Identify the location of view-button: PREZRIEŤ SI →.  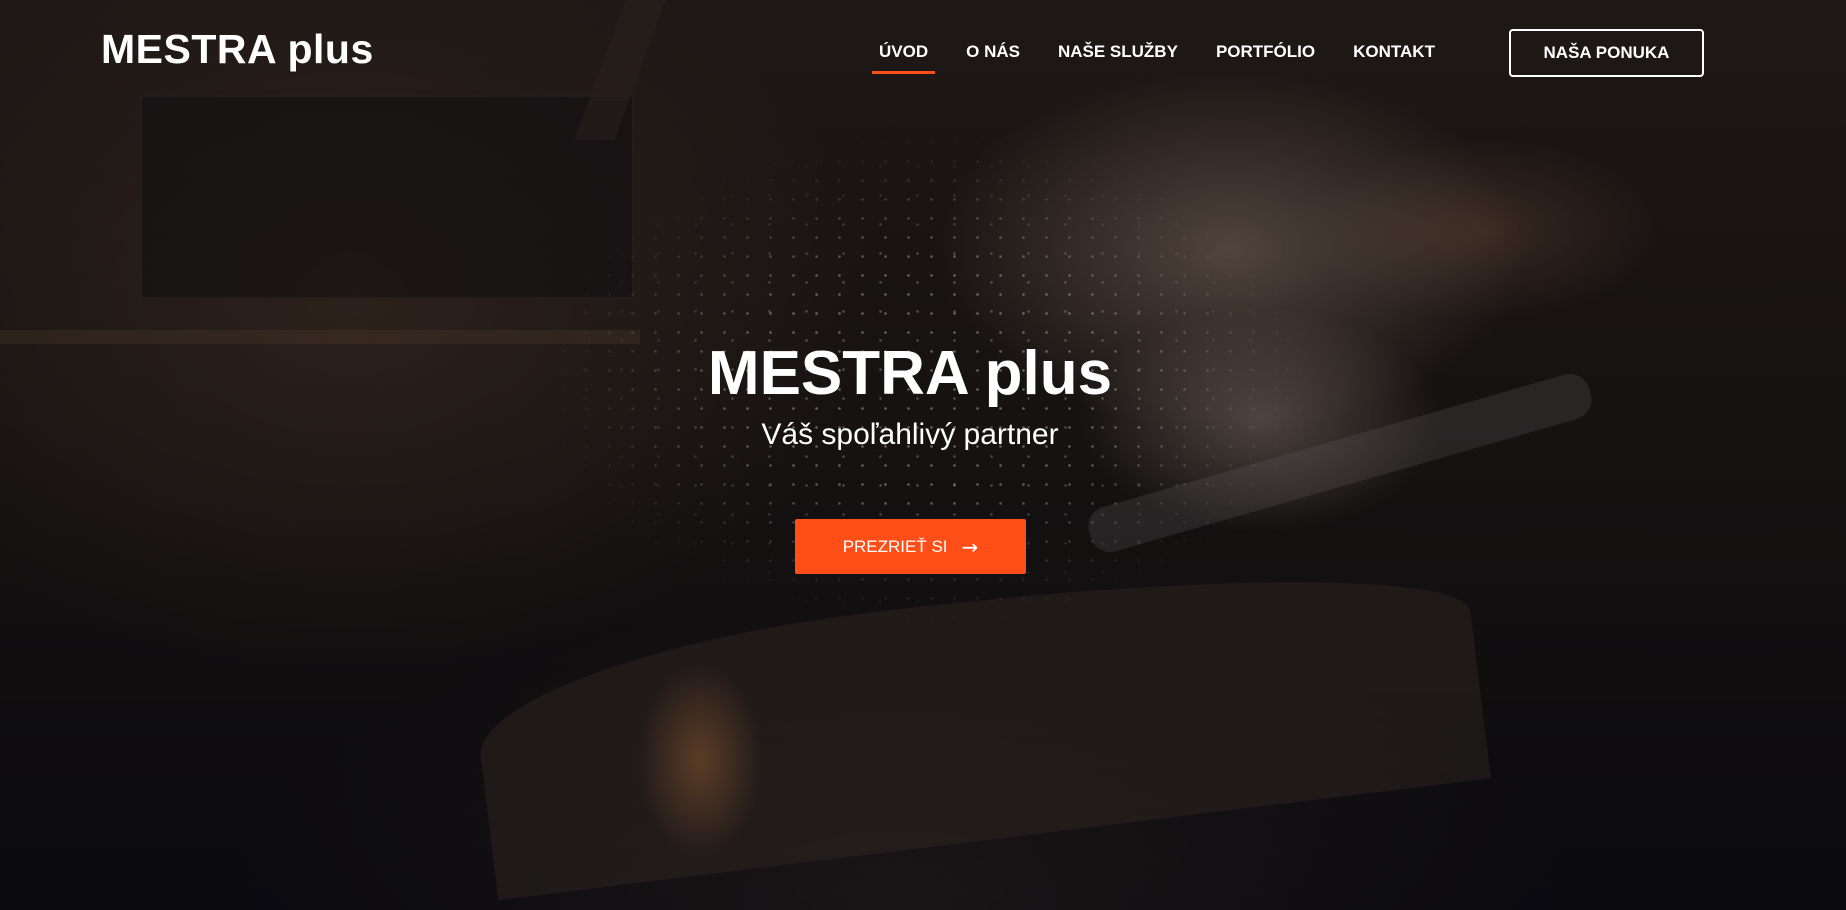
(910, 546).